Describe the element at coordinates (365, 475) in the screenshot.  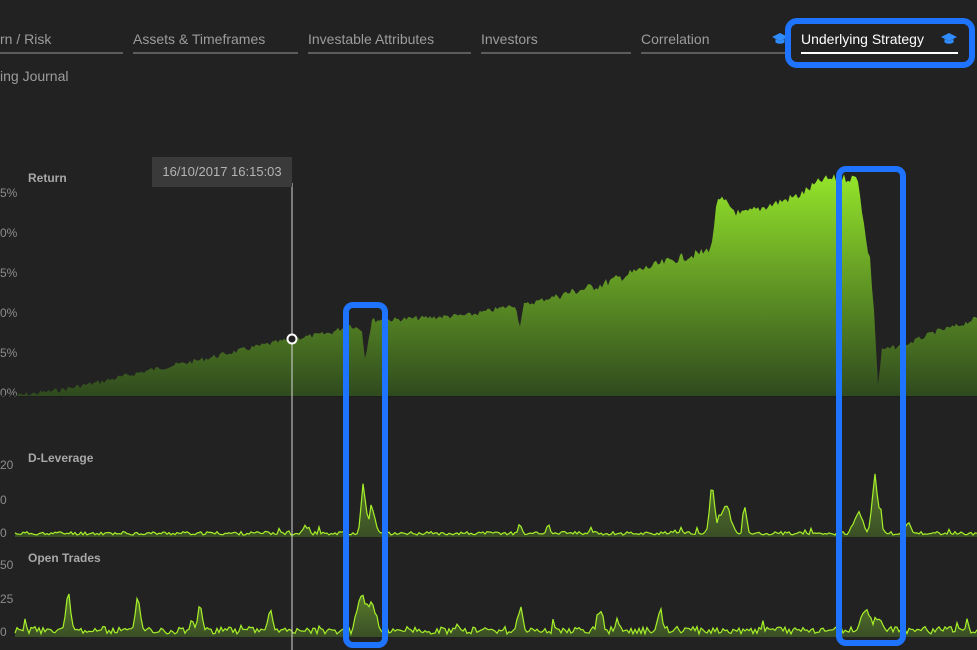
I see `highlight-box-left` at that location.